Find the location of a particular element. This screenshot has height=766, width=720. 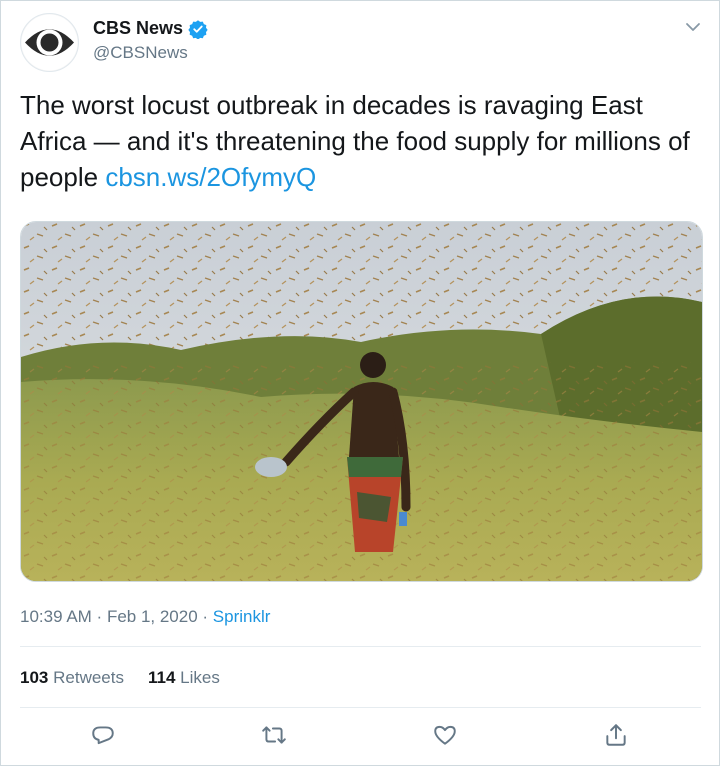

retweet-icon is located at coordinates (274, 735).